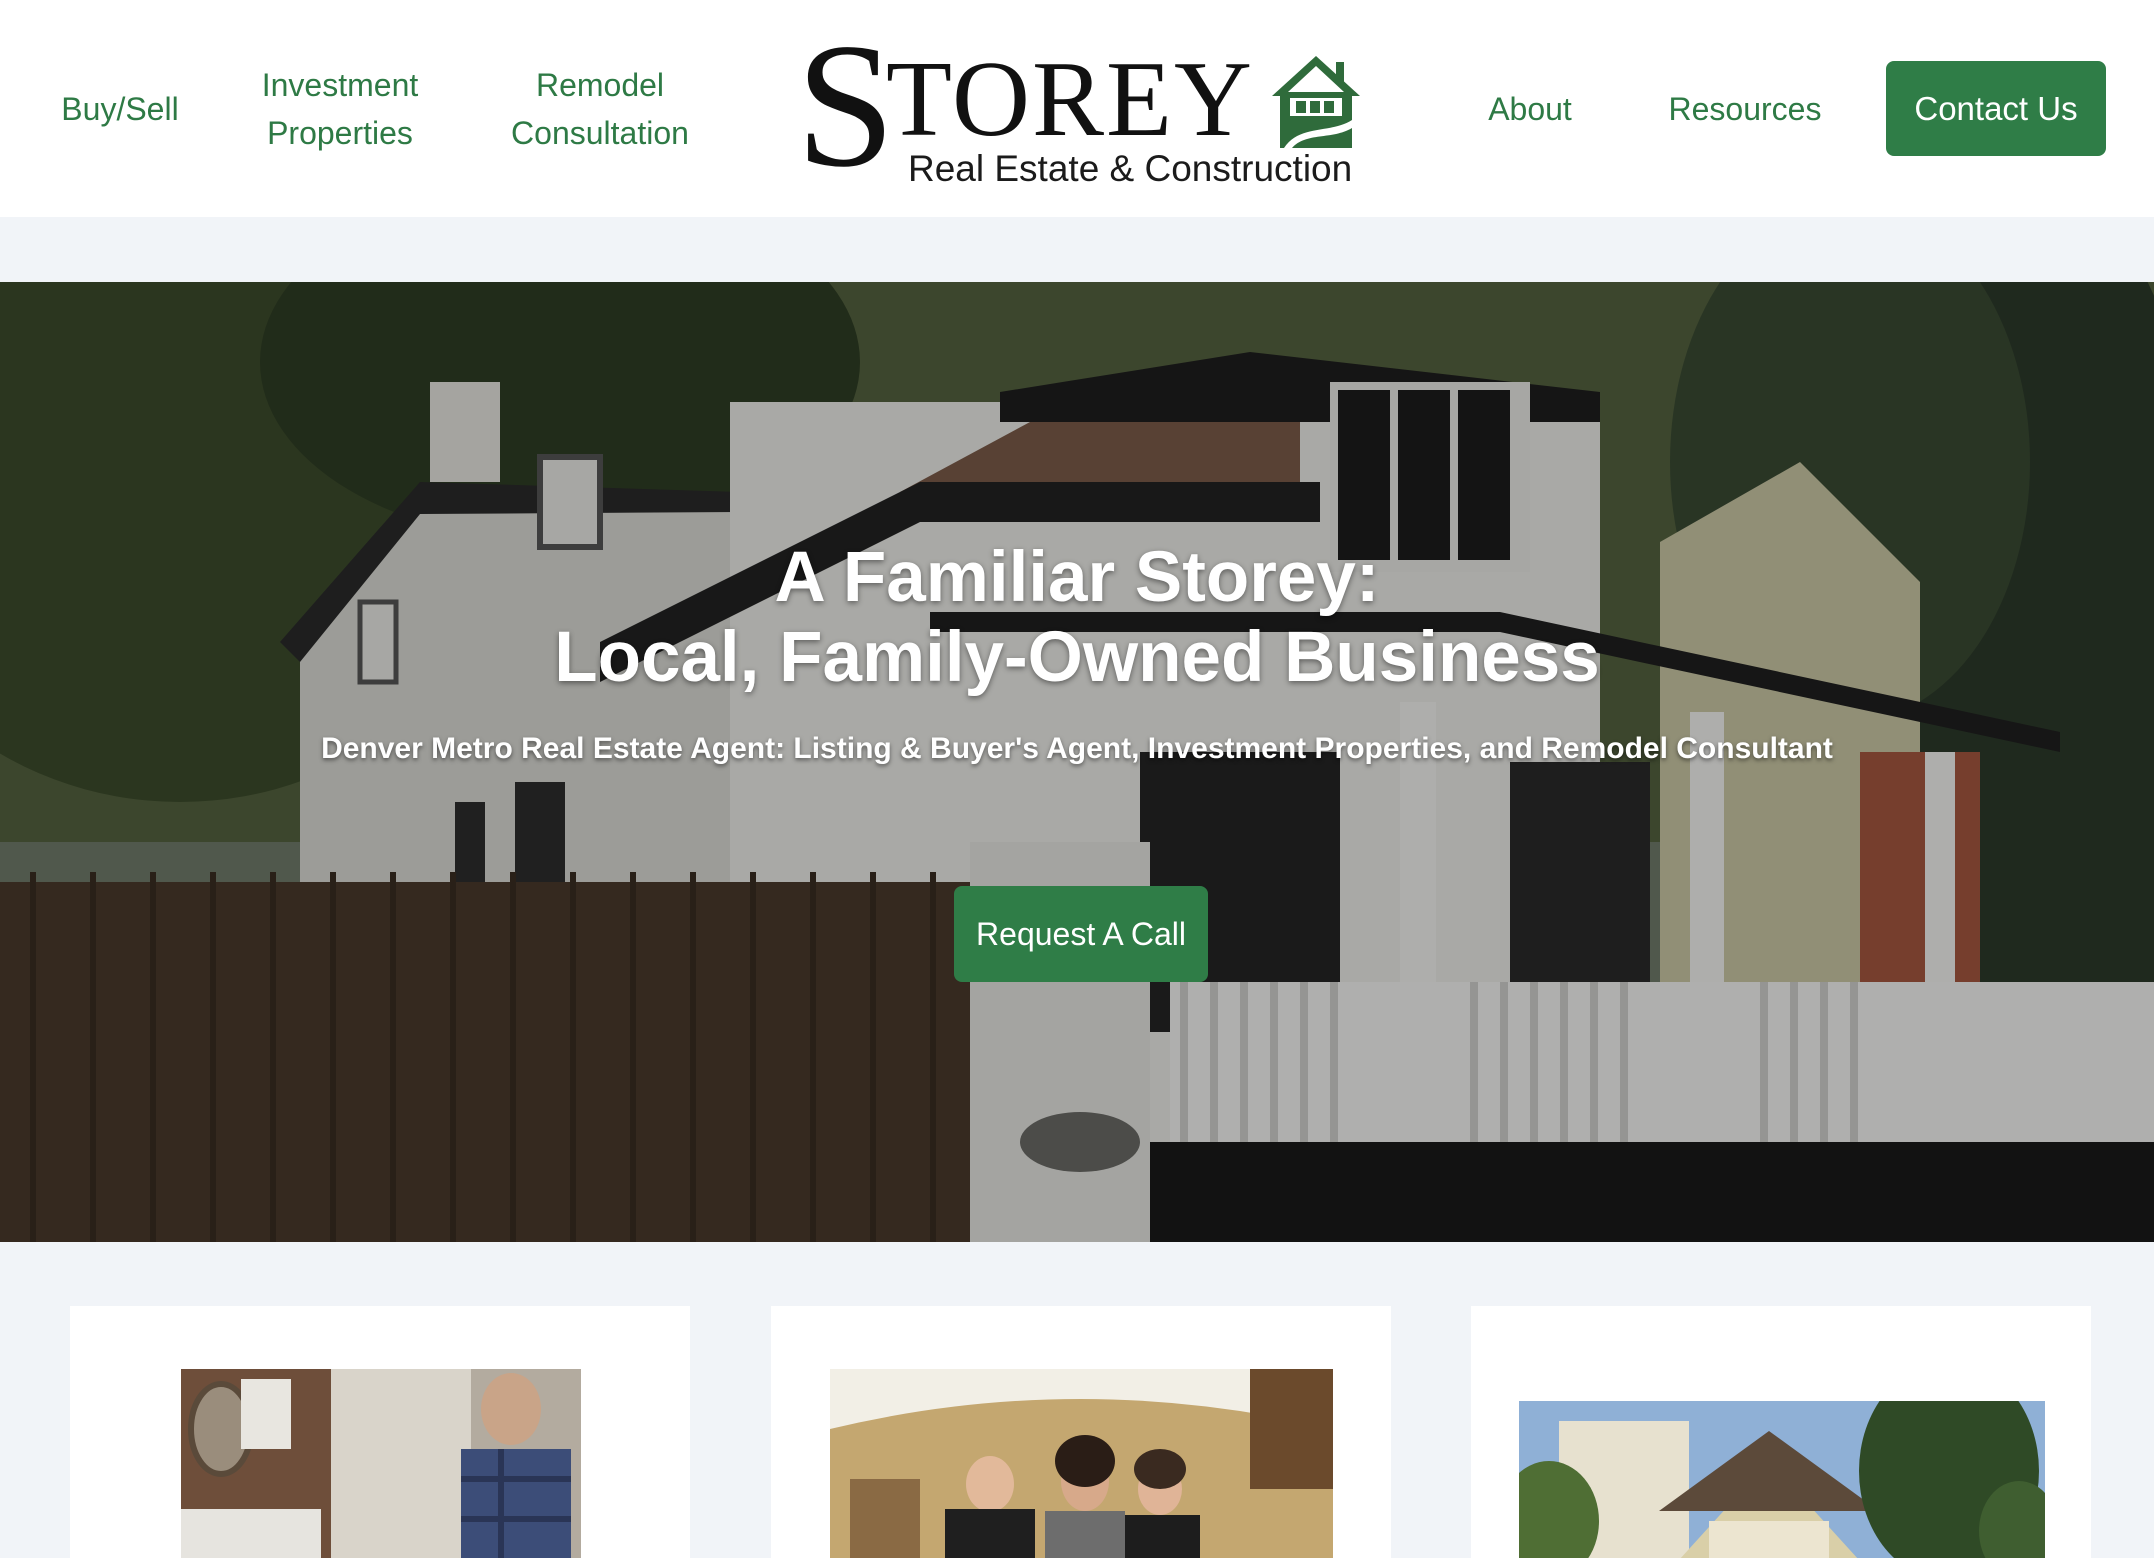  I want to click on hero-title-line1: A Familiar Storey:, so click(1077, 577).